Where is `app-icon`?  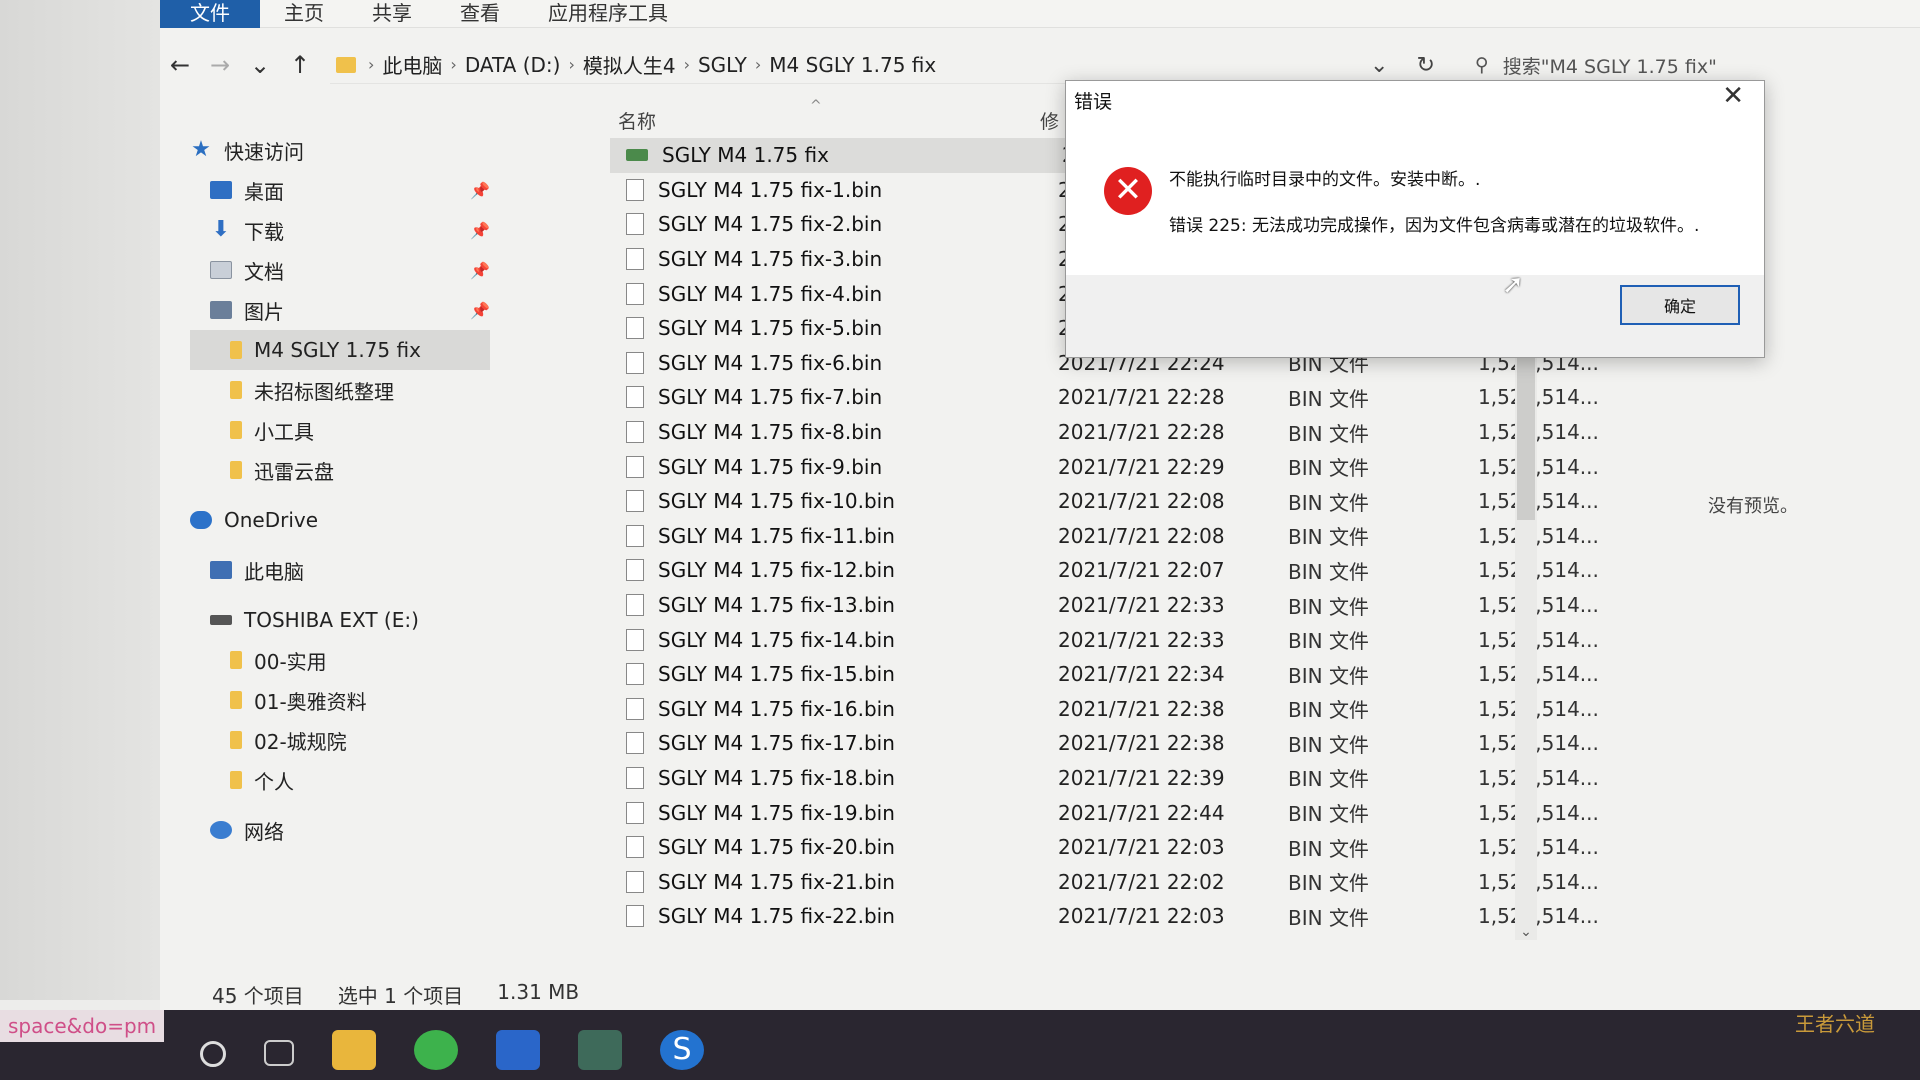 app-icon is located at coordinates (600, 1050).